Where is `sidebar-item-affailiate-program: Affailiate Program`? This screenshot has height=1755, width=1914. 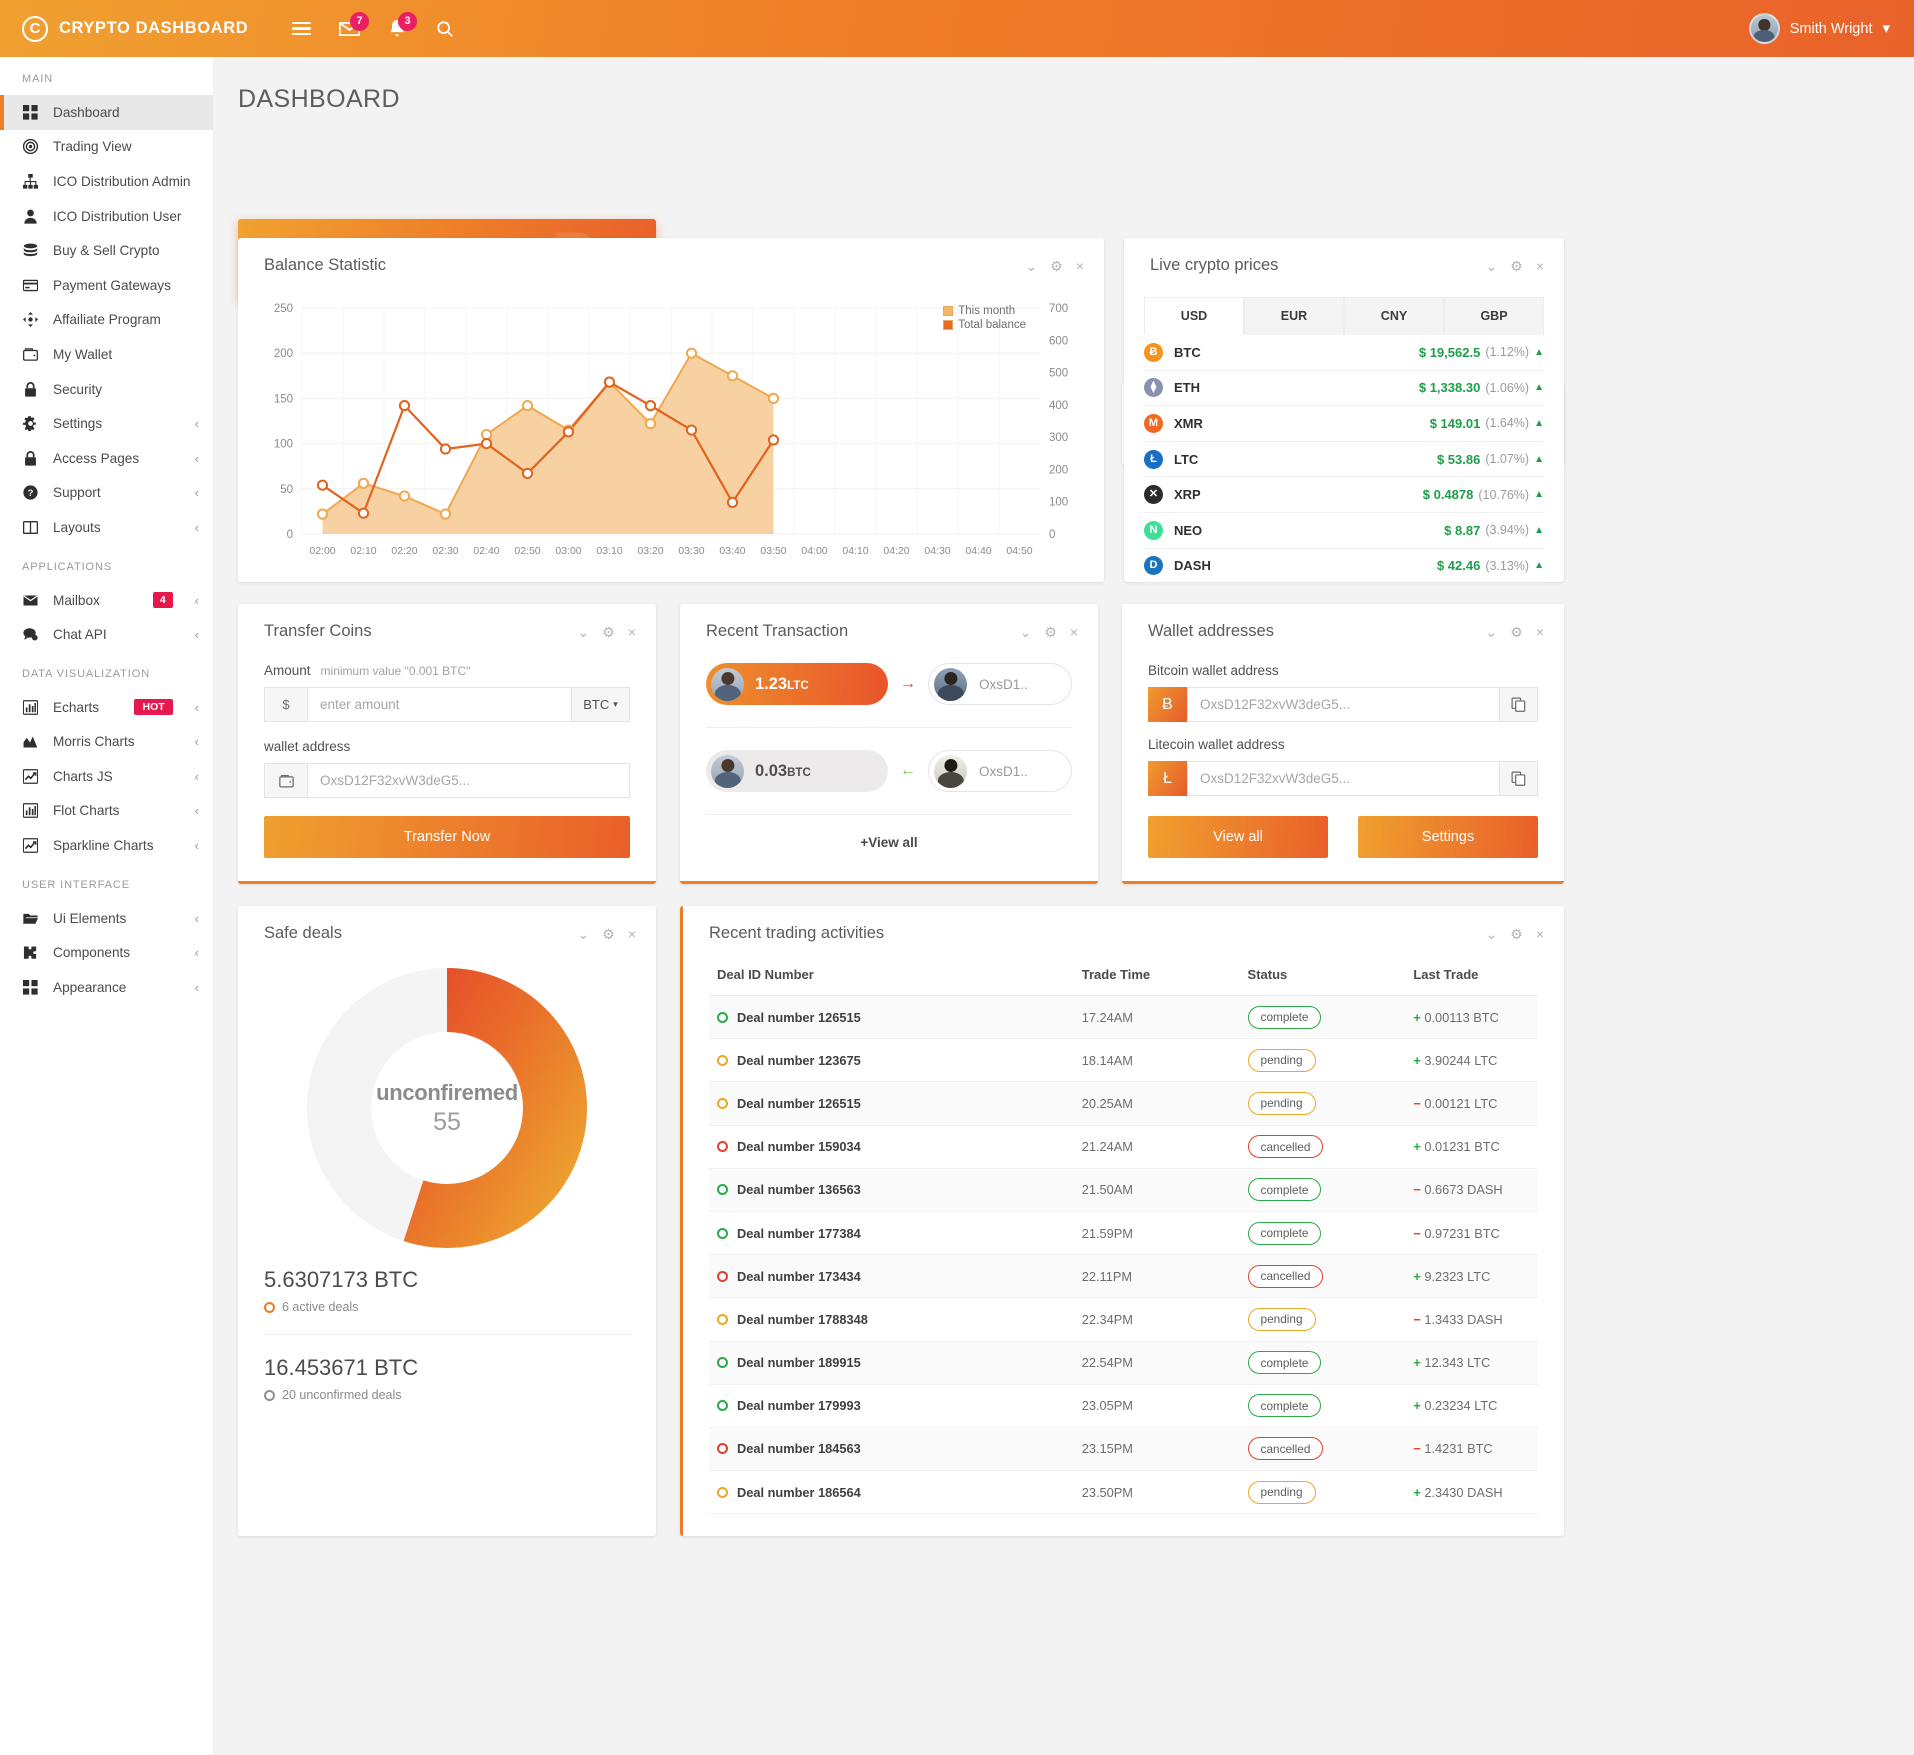
sidebar-item-affailiate-program: Affailiate Program is located at coordinates (106, 320).